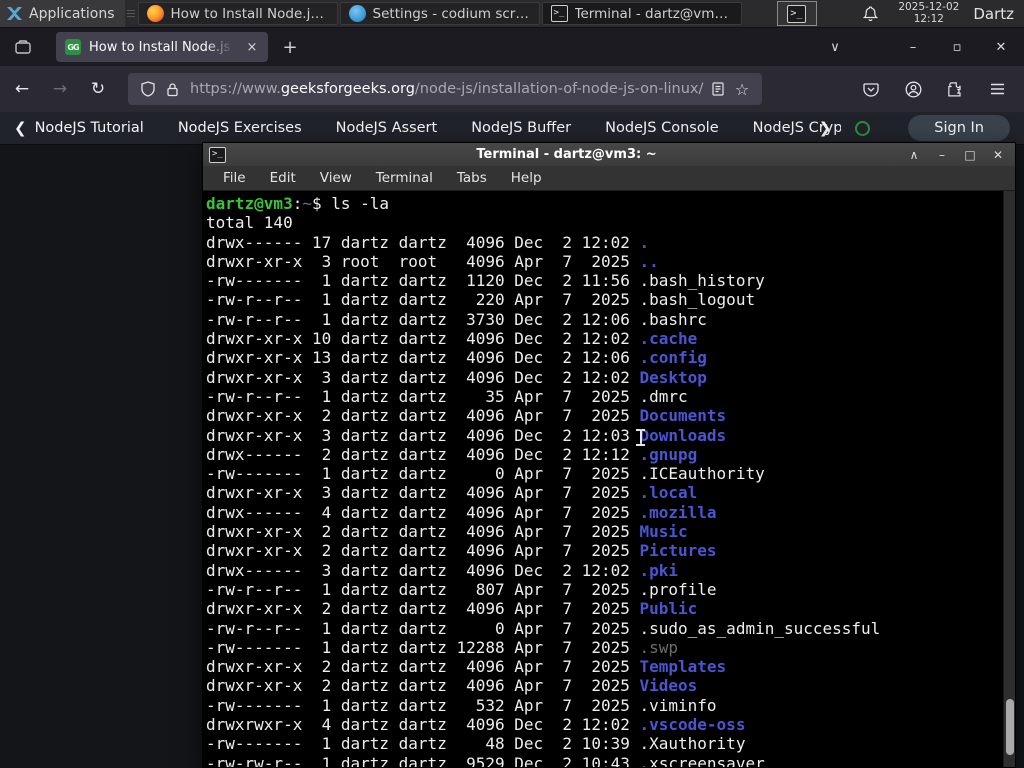  I want to click on tab-close-icon: ×, so click(252, 47).